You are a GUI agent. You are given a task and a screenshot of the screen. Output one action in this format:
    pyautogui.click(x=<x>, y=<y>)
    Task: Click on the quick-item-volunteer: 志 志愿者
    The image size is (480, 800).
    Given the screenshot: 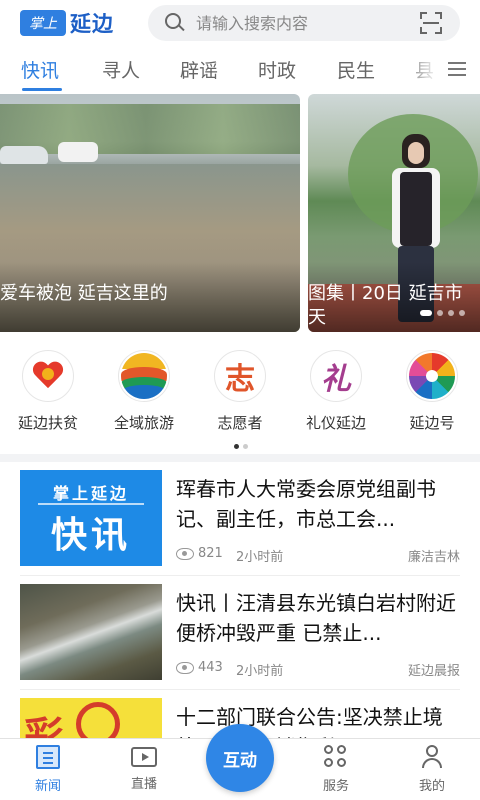 What is the action you would take?
    pyautogui.click(x=240, y=391)
    